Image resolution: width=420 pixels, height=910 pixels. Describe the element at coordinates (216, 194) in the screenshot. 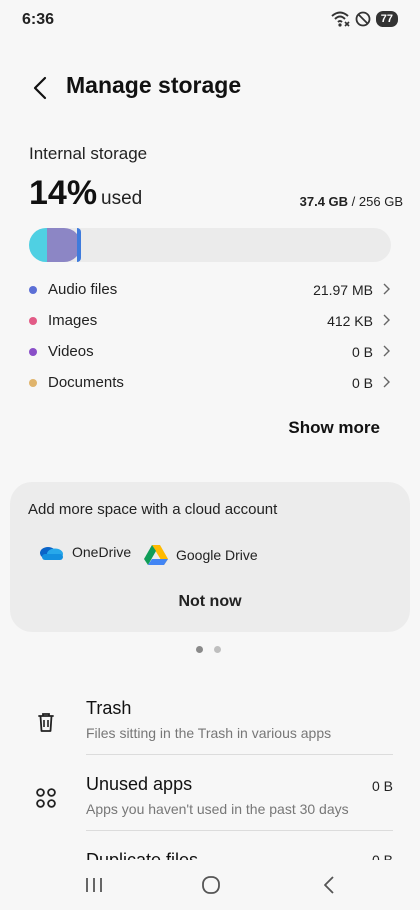

I see `storage-usage-summary: 14% used 37.4 GB / 256 GB` at that location.